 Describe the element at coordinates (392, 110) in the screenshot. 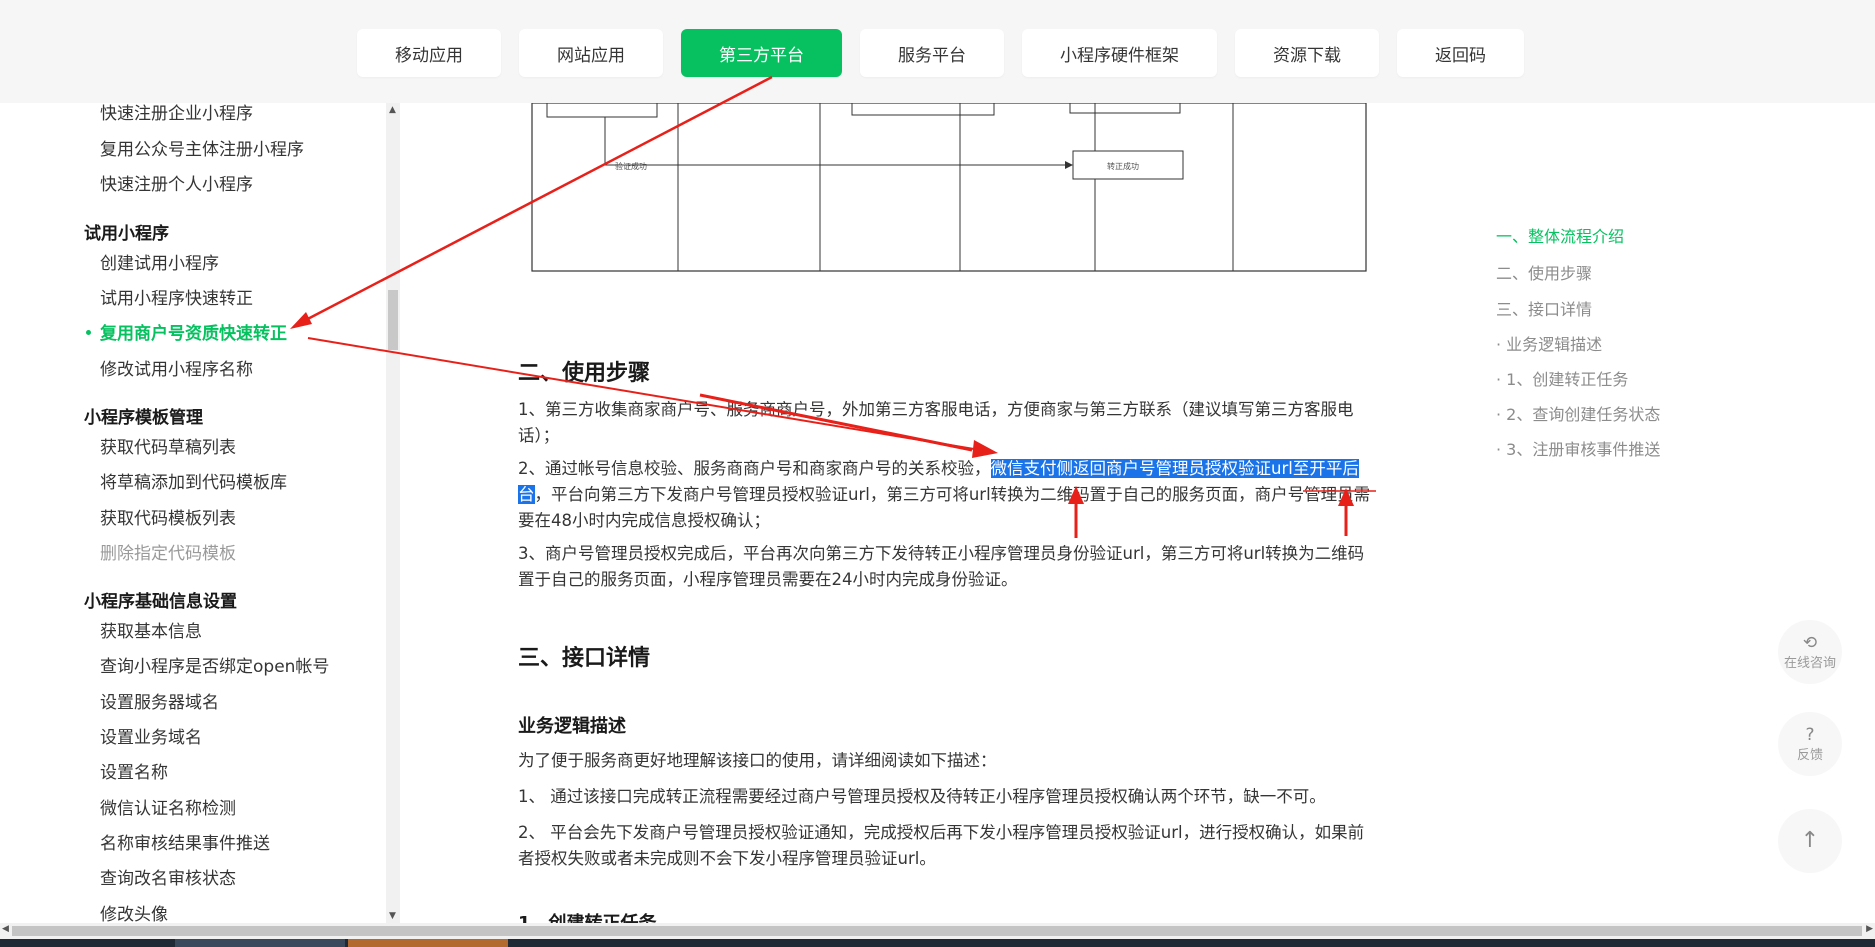

I see `scroll-up-icon: ▲` at that location.